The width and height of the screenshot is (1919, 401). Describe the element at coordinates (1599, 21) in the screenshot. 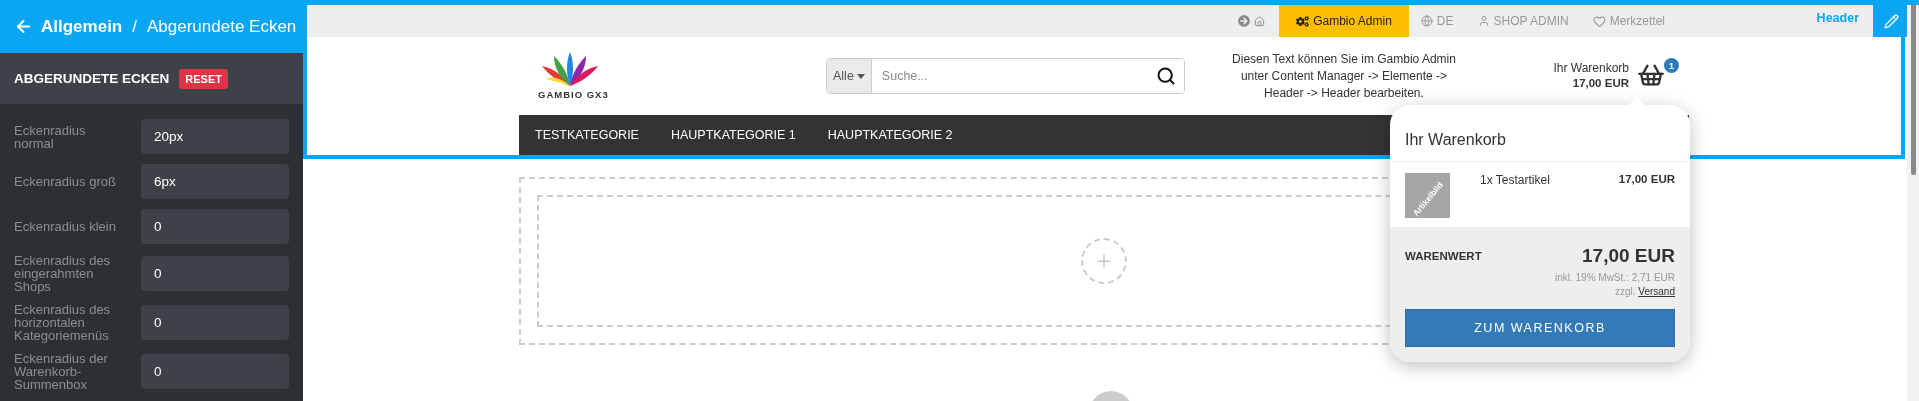

I see `heart-icon` at that location.